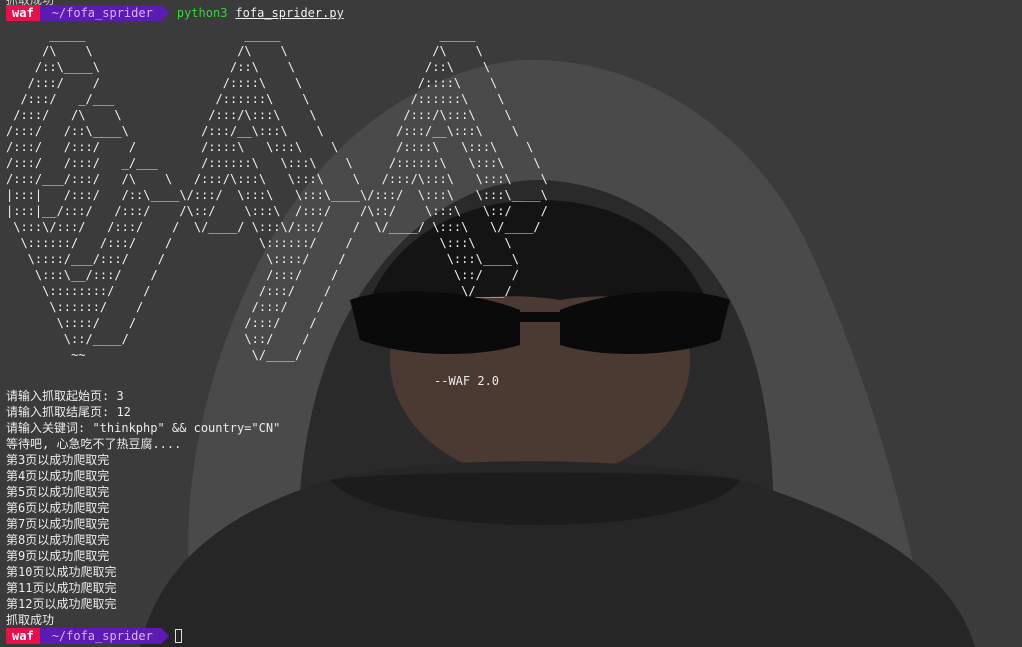 This screenshot has width=1022, height=647. What do you see at coordinates (30, 620) in the screenshot?
I see `output-line: 抓取成功` at bounding box center [30, 620].